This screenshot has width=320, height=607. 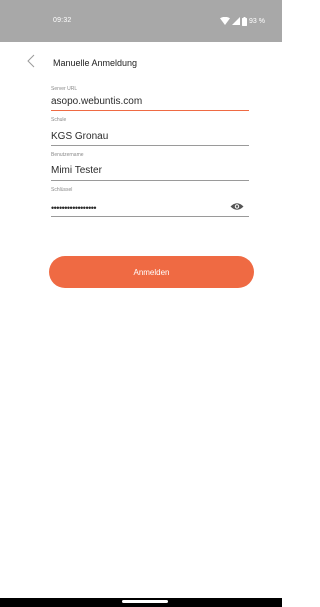 What do you see at coordinates (150, 170) in the screenshot?
I see `username-input` at bounding box center [150, 170].